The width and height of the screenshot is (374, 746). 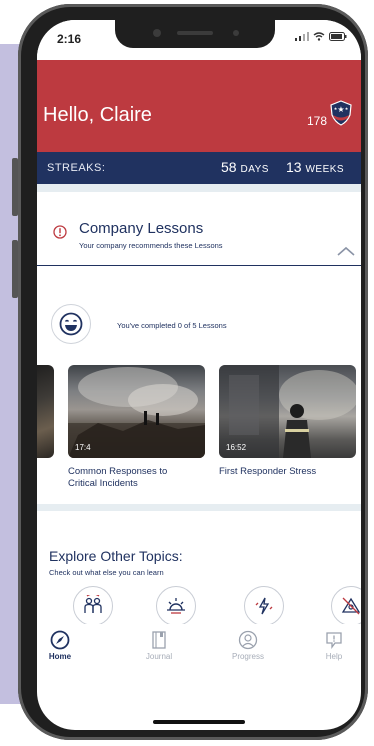 I want to click on compass-icon, so click(x=60, y=640).